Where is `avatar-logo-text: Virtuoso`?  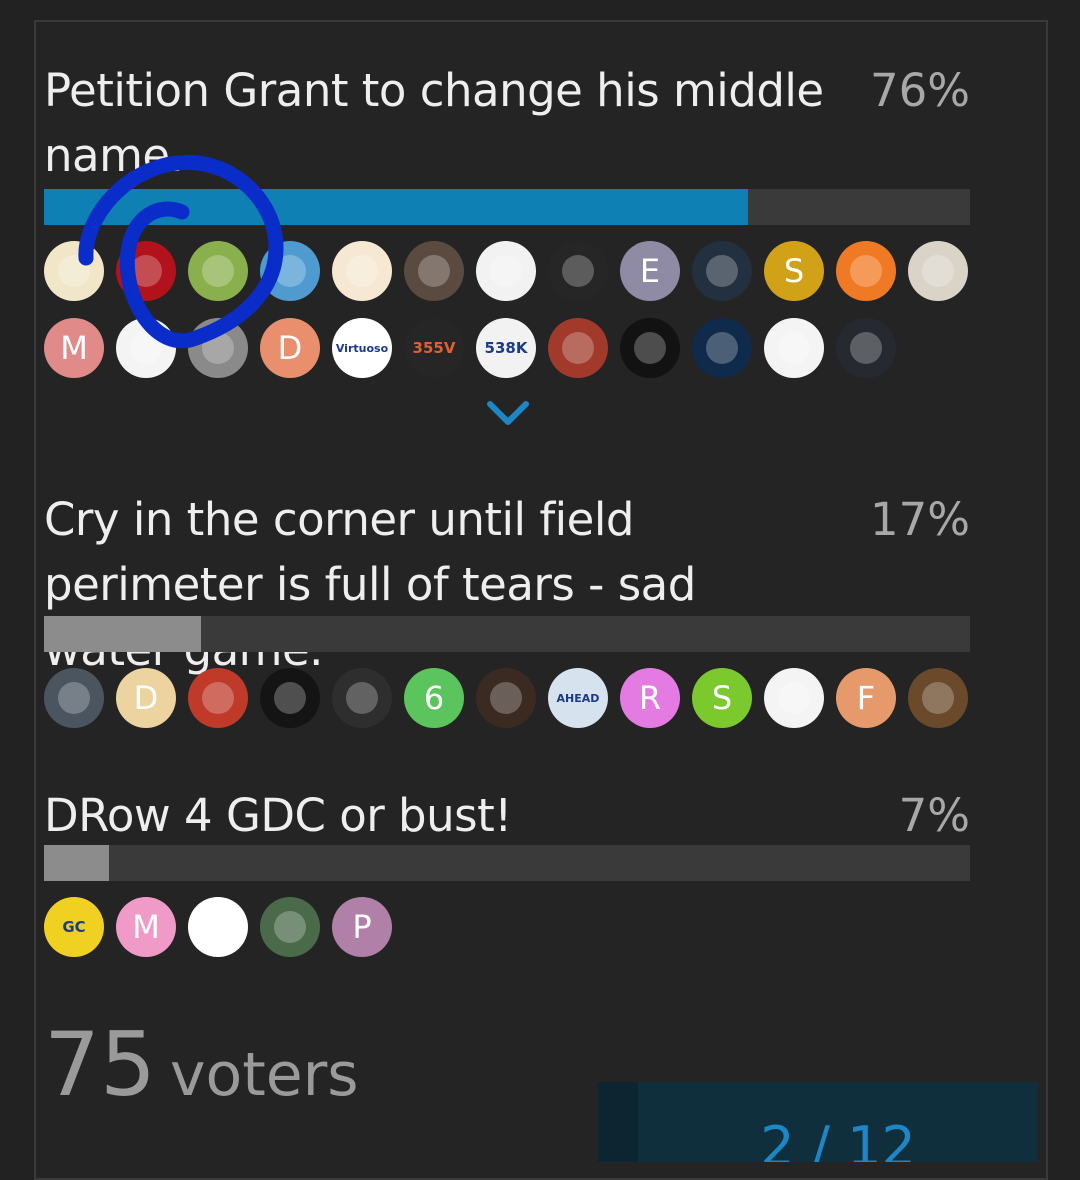
avatar-logo-text: Virtuoso is located at coordinates (362, 348).